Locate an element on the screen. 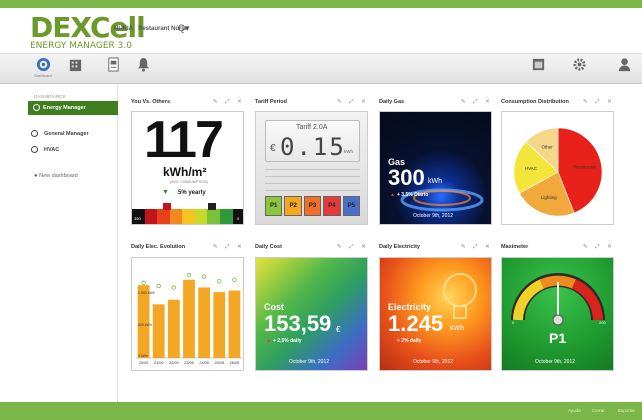 This screenshot has height=420, width=642. tariff-period-buttons: P1 P2 P3 P4 P5 is located at coordinates (313, 206).